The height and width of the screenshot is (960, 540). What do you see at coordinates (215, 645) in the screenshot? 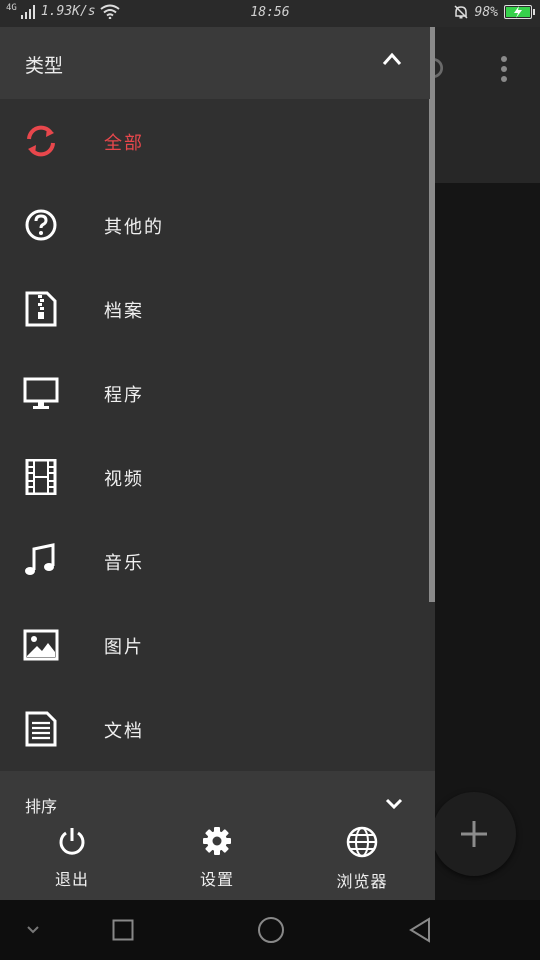
I see `nav-item-pictures: 图片` at bounding box center [215, 645].